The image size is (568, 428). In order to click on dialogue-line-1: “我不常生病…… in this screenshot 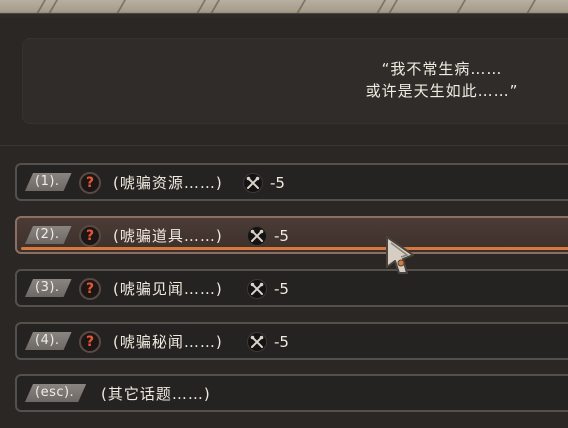, I will do `click(442, 69)`.